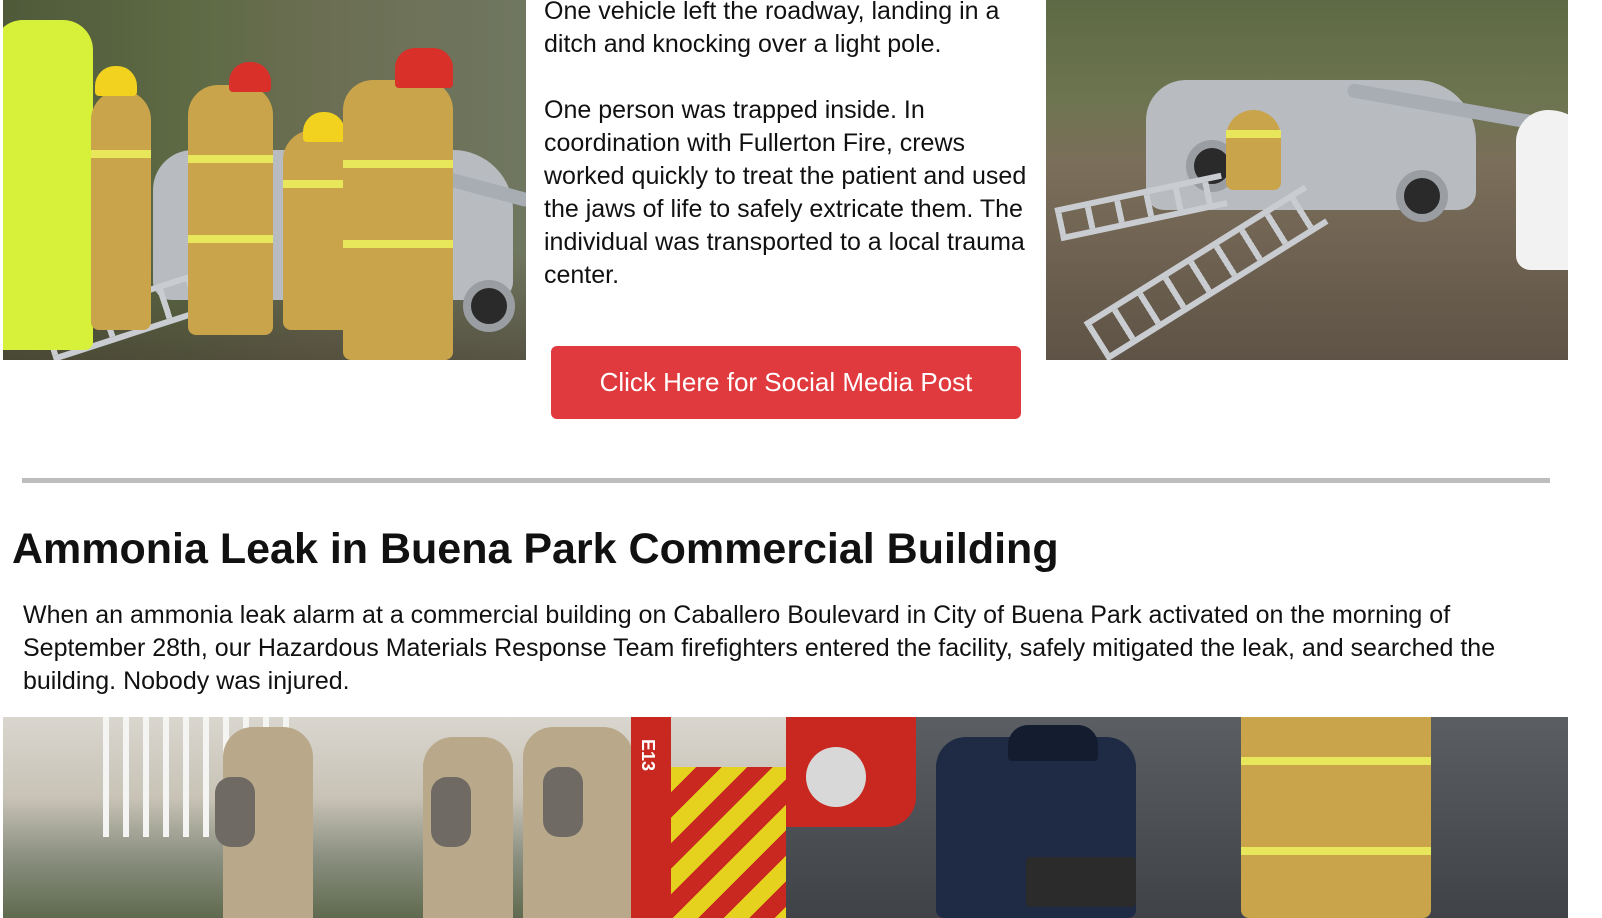 The height and width of the screenshot is (918, 1602). Describe the element at coordinates (1053, 743) in the screenshot. I see `cap` at that location.